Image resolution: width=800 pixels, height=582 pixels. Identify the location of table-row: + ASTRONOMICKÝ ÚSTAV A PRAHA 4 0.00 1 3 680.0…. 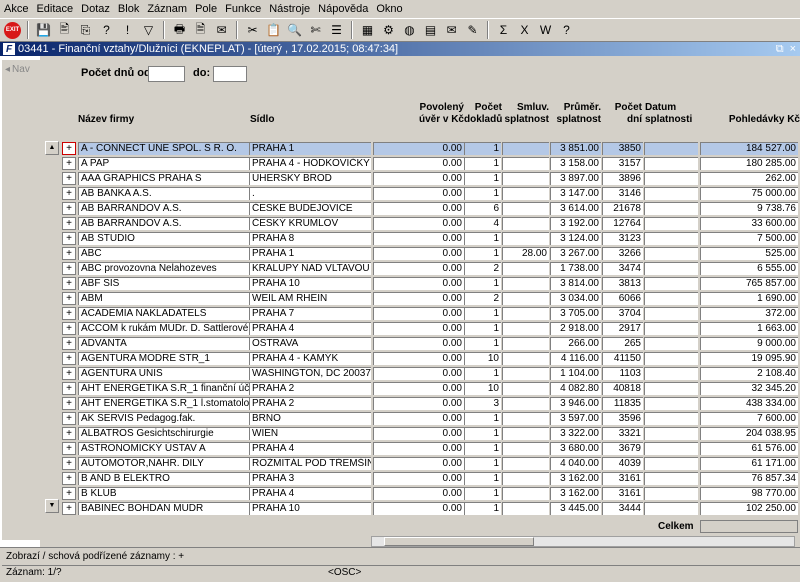
(420, 448).